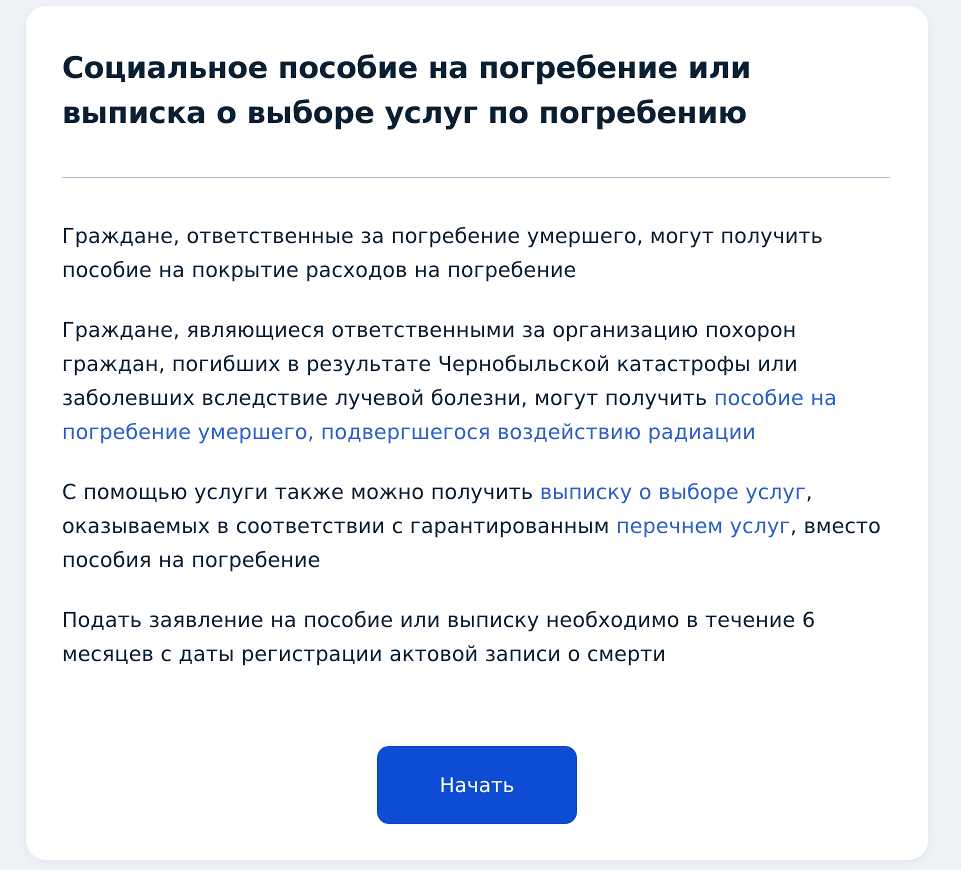 The image size is (961, 870). What do you see at coordinates (703, 526) in the screenshot?
I see `link: перечнем услуг` at bounding box center [703, 526].